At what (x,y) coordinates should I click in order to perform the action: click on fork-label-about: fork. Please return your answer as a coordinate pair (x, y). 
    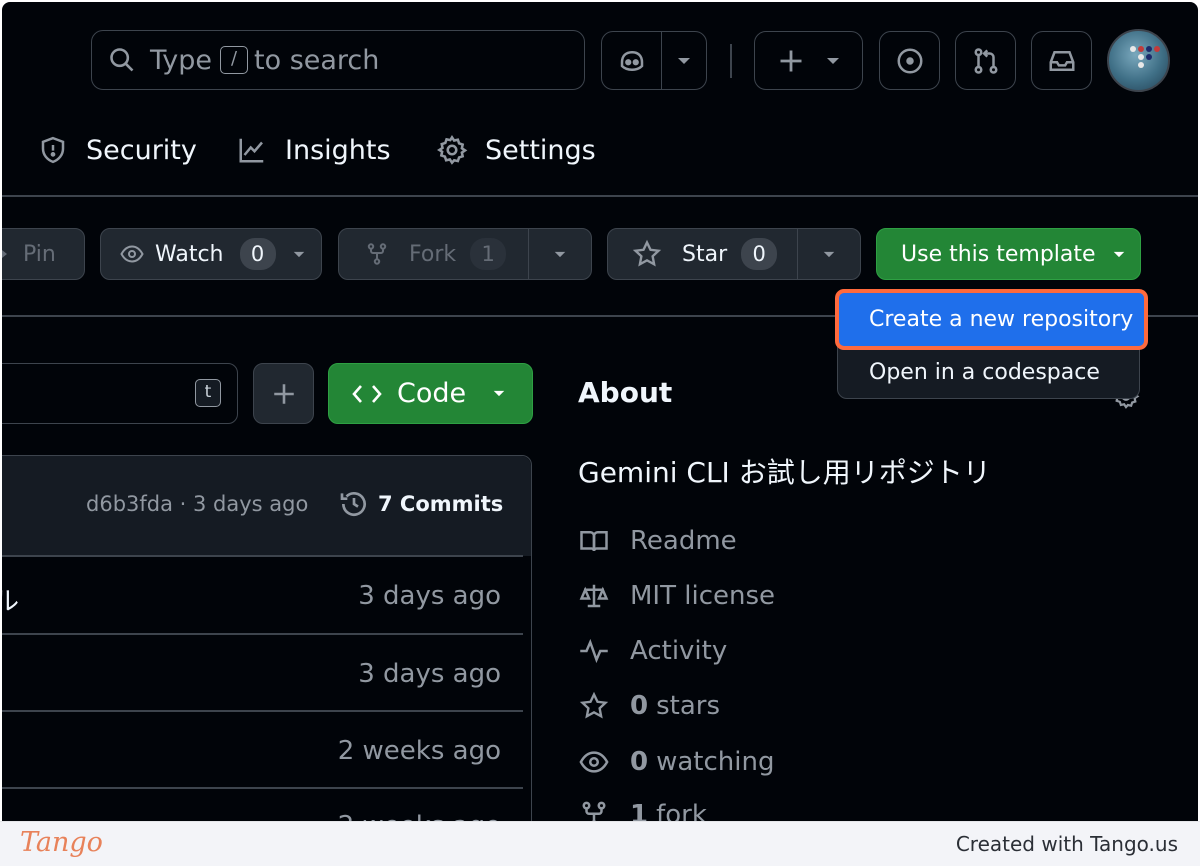
    Looking at the image, I should click on (681, 810).